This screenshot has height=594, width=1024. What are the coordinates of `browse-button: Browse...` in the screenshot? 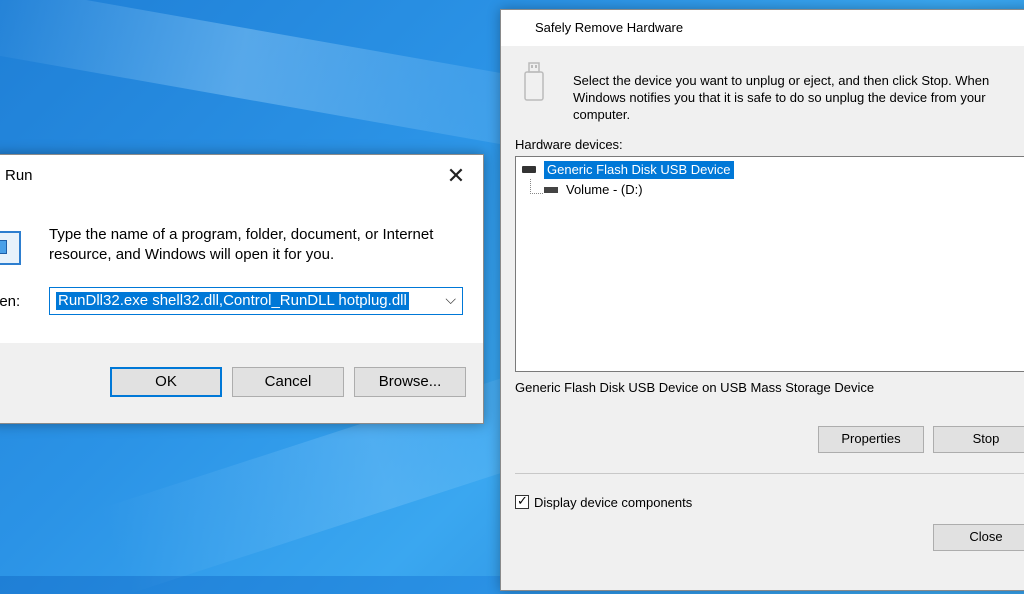 It's located at (410, 382).